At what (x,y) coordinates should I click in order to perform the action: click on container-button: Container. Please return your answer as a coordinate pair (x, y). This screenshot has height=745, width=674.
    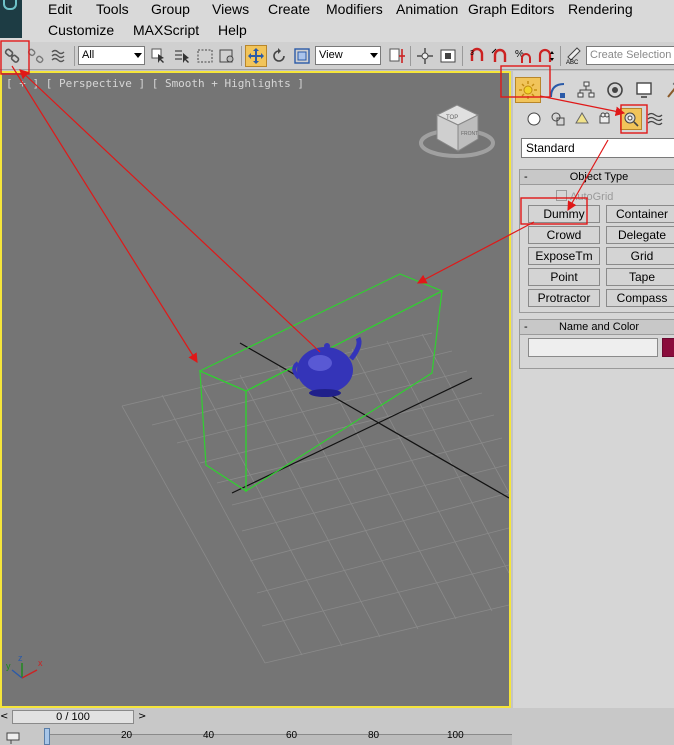
    Looking at the image, I should click on (640, 214).